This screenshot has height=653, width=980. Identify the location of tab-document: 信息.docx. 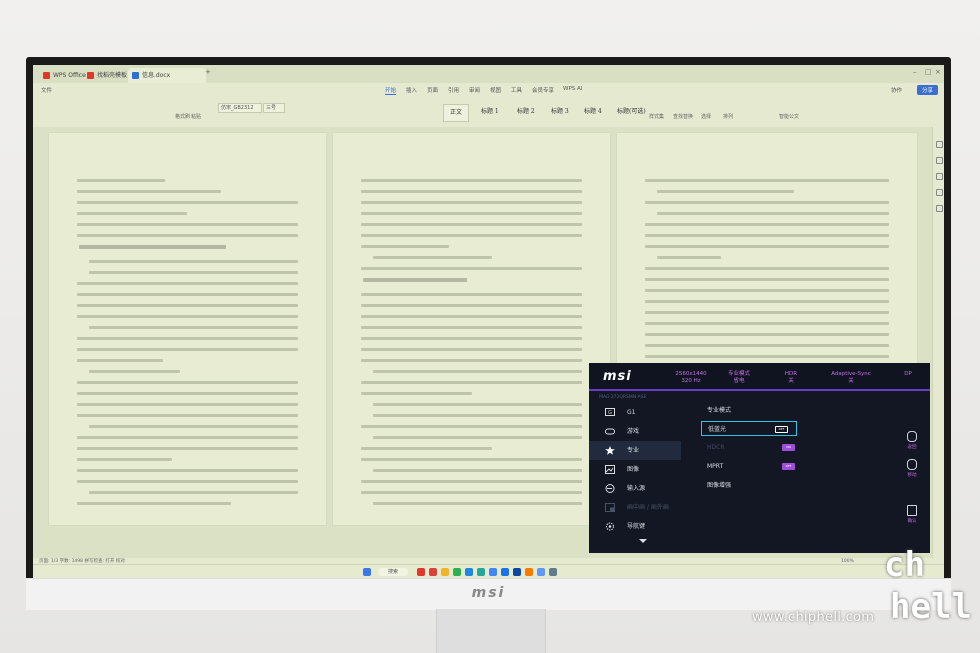
(167, 75).